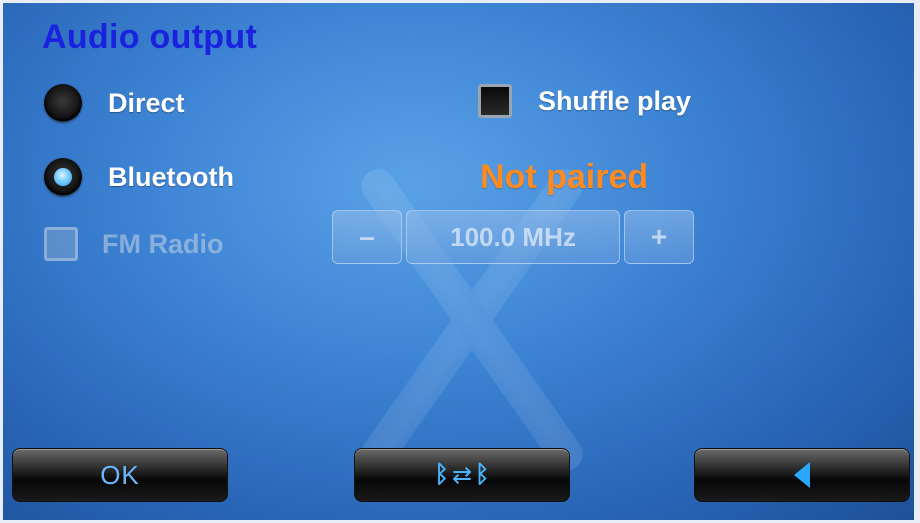 This screenshot has height=523, width=920. Describe the element at coordinates (63, 177) in the screenshot. I see `bluetooth-radio` at that location.